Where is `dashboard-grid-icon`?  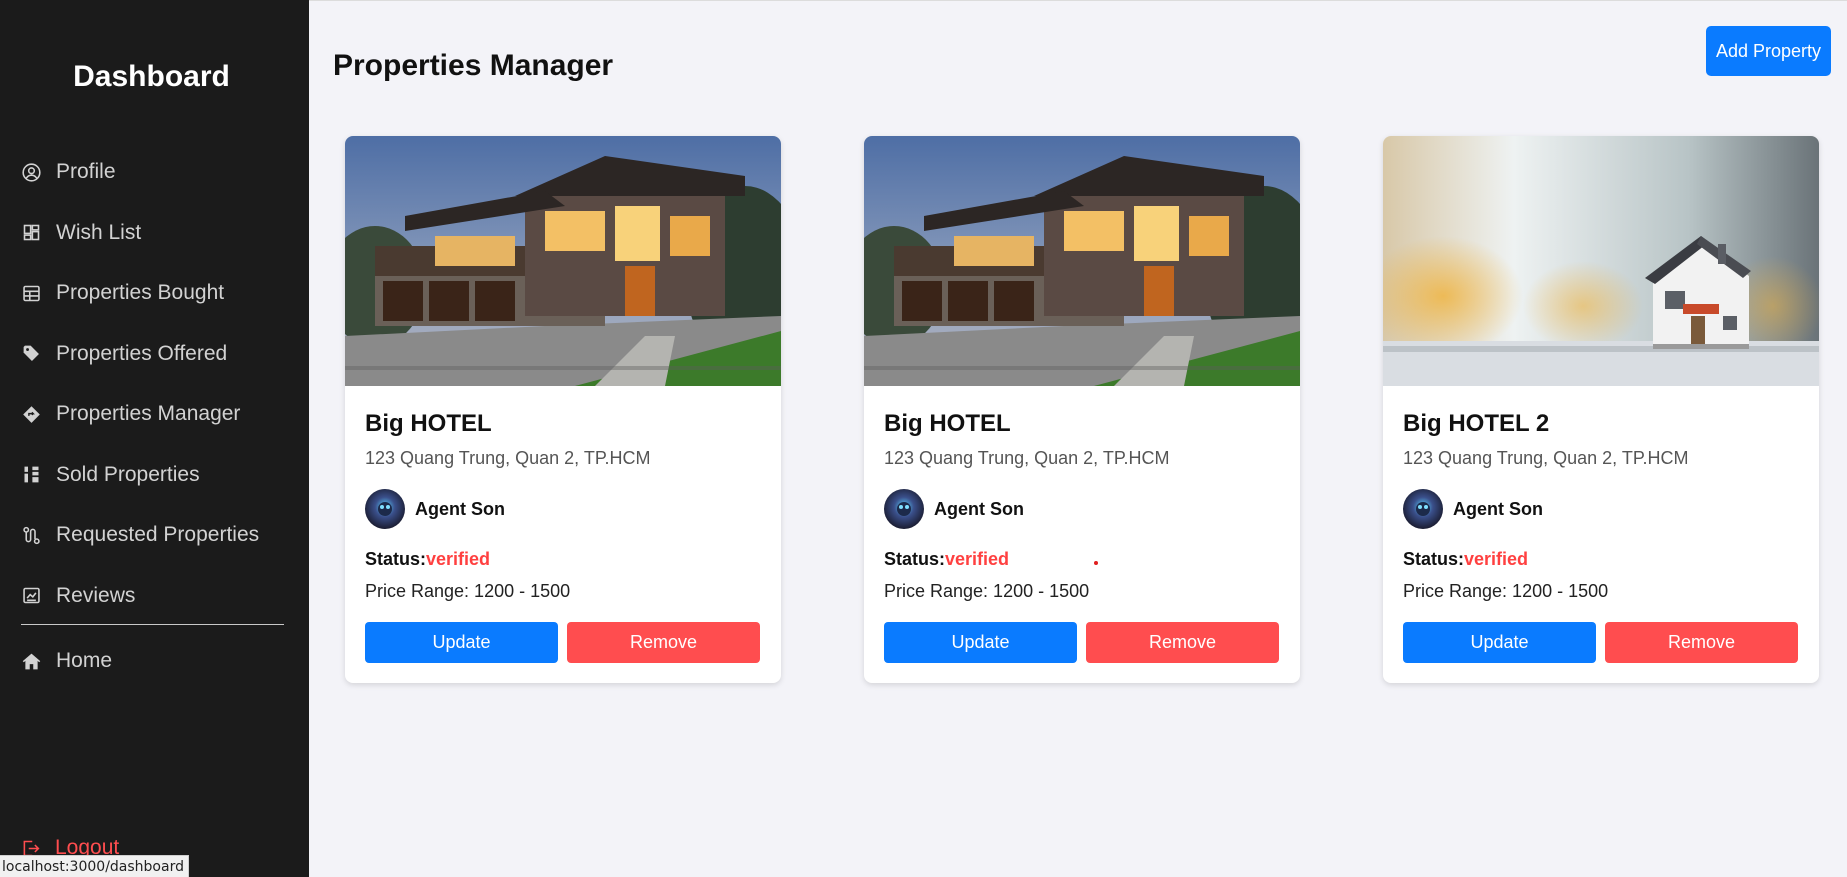 dashboard-grid-icon is located at coordinates (31, 233).